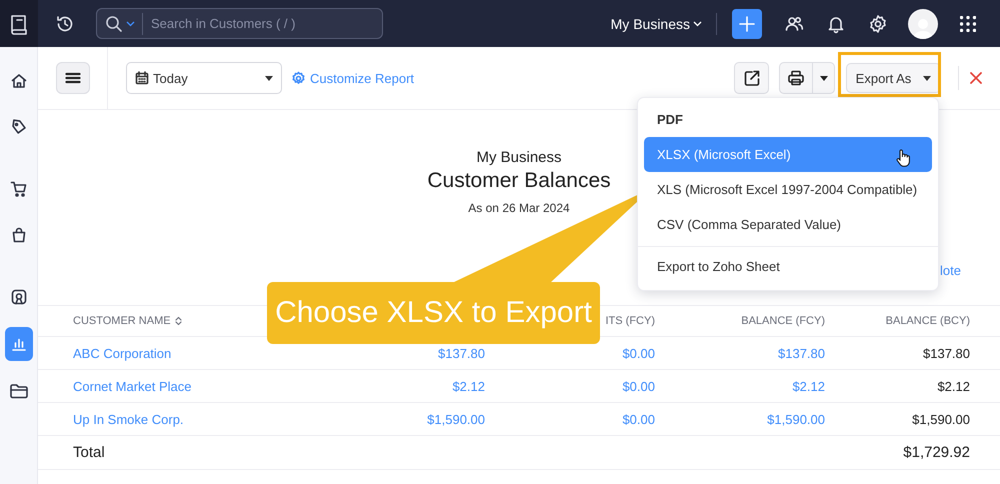 Image resolution: width=1000 pixels, height=484 pixels. I want to click on history-icon, so click(65, 24).